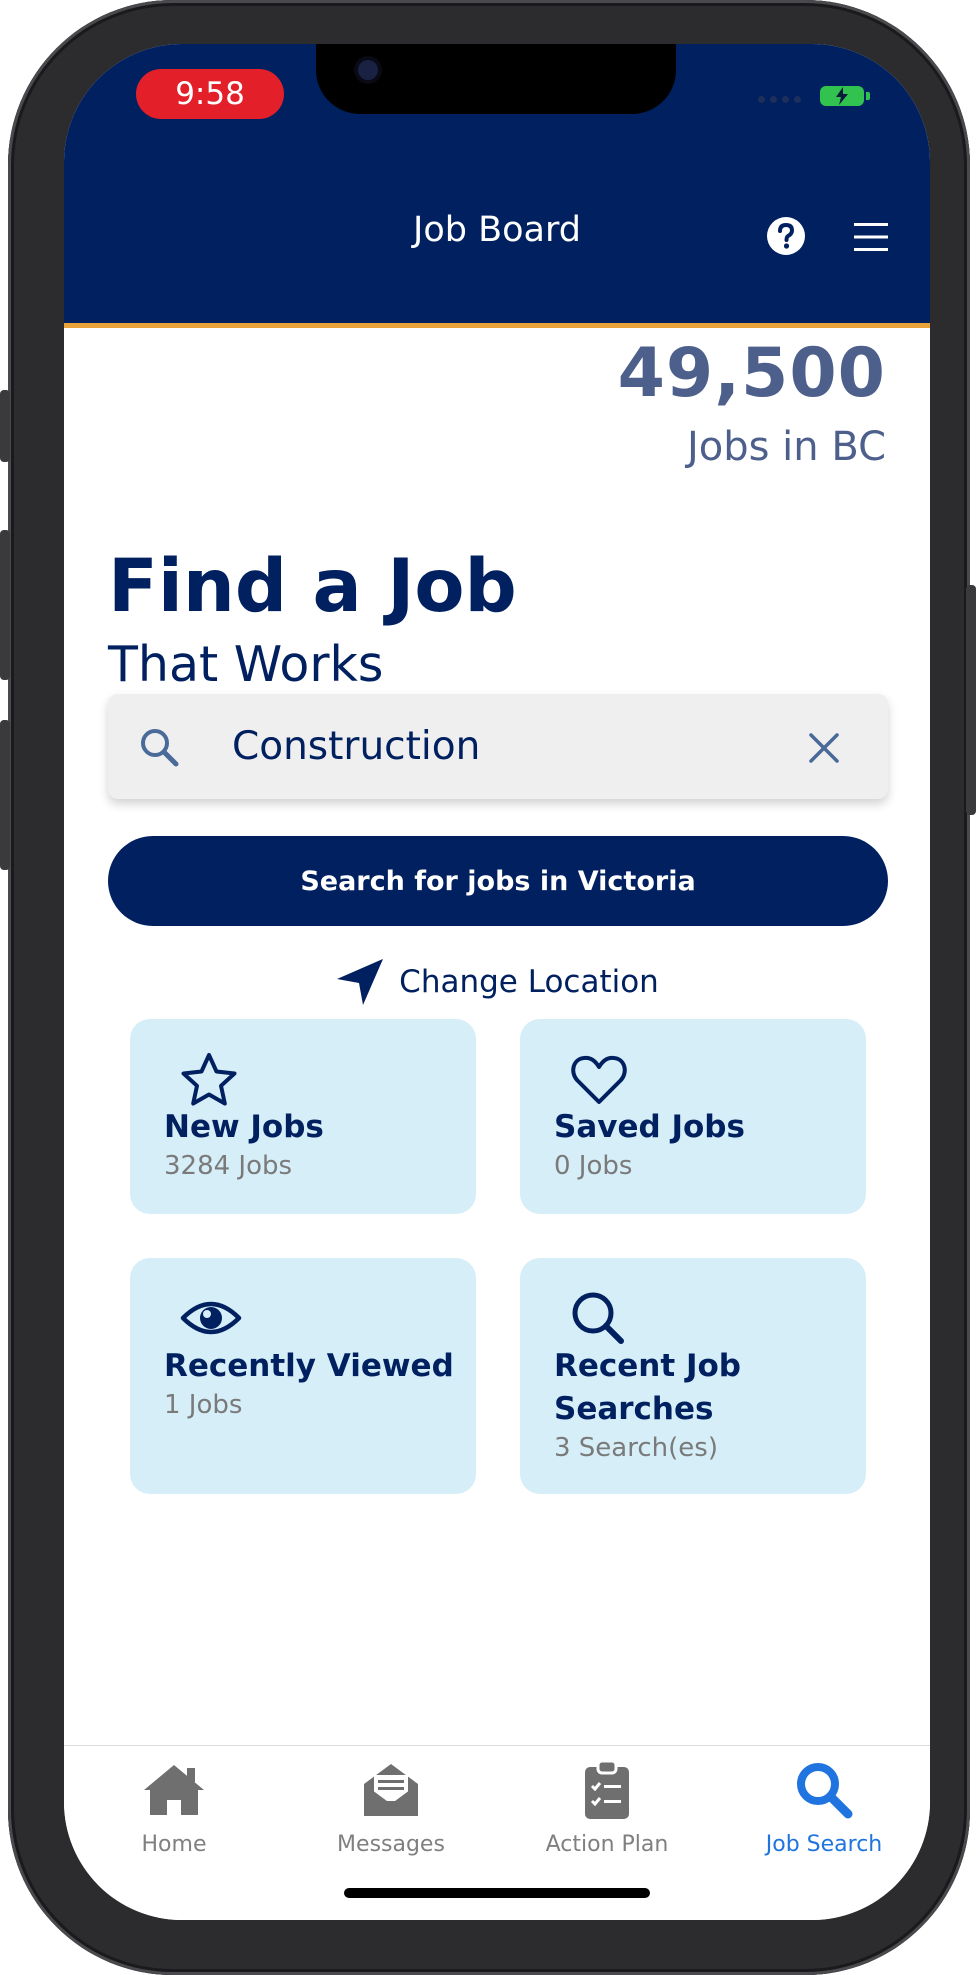 This screenshot has height=1975, width=978. What do you see at coordinates (786, 447) in the screenshot?
I see `jobs-count-label: Jobs in BC` at bounding box center [786, 447].